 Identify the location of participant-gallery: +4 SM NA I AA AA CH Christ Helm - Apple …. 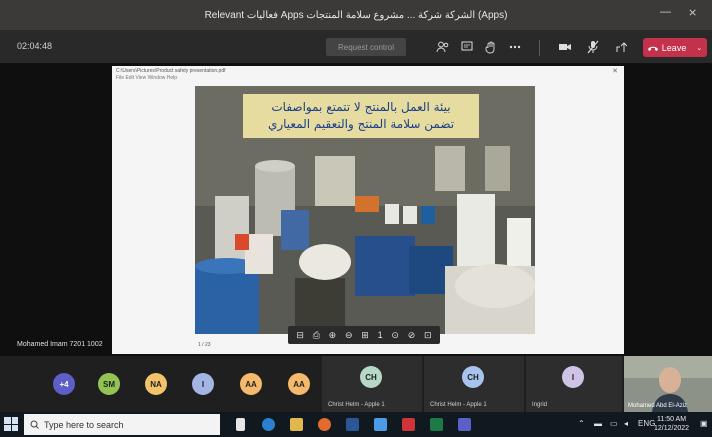
(356, 384).